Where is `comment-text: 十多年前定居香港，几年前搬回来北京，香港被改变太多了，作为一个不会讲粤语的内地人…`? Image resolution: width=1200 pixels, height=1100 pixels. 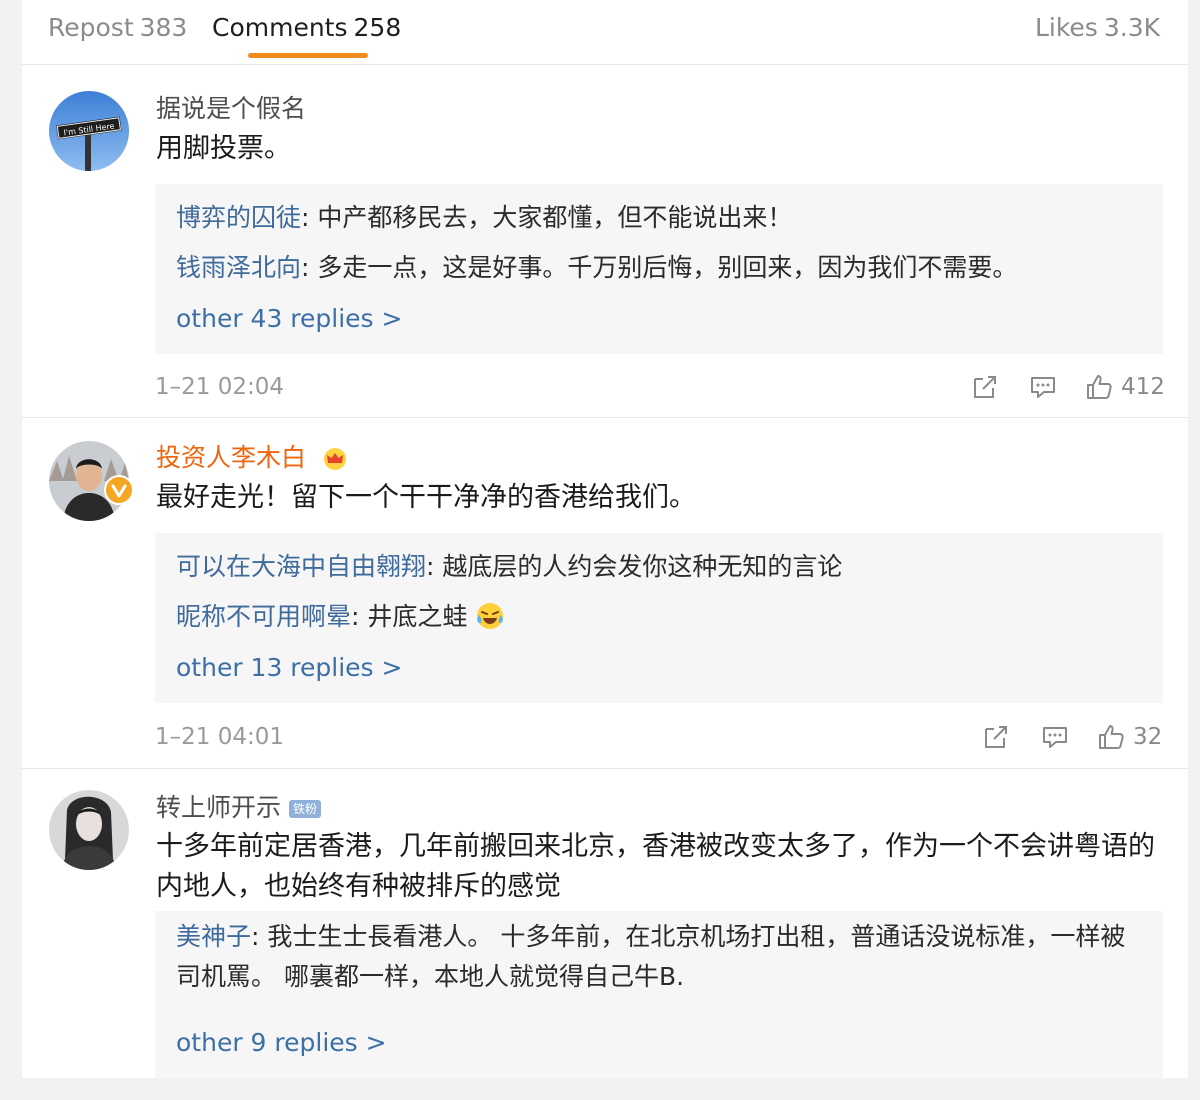
comment-text: 十多年前定居香港，几年前搬回来北京，香港被改变太多了，作为一个不会讲粤语的内地人… is located at coordinates (655, 866).